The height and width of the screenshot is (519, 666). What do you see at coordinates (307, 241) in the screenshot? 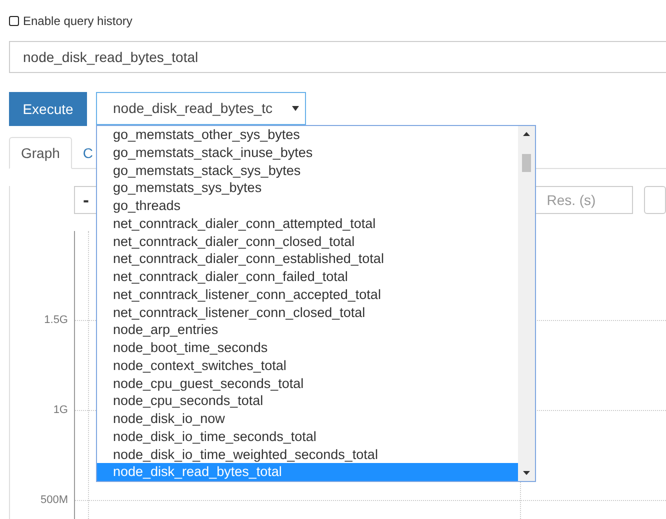
I see `dropdown-option: net_conntrack_dialer_conn_closed_total` at bounding box center [307, 241].